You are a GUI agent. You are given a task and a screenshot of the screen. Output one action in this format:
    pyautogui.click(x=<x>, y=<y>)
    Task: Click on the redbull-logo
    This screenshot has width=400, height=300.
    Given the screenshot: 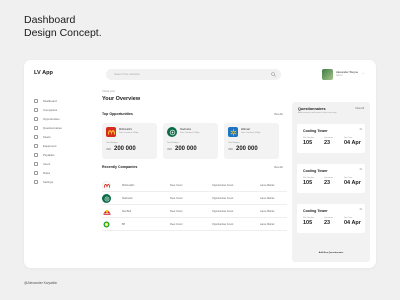 What is the action you would take?
    pyautogui.click(x=106, y=211)
    